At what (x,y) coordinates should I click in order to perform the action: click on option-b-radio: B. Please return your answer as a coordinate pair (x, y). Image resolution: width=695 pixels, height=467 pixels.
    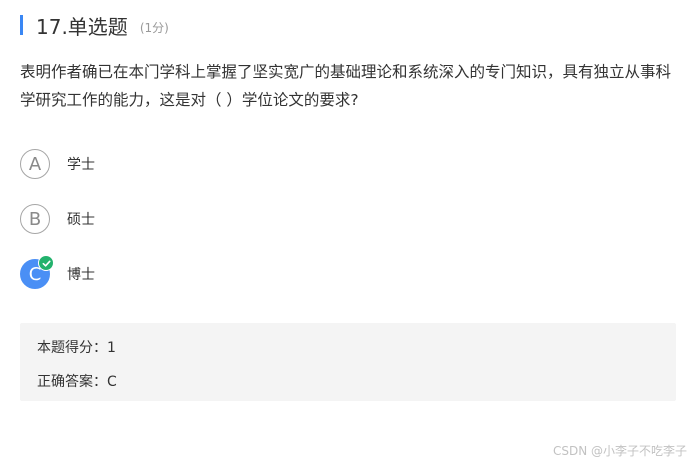
    Looking at the image, I should click on (35, 219).